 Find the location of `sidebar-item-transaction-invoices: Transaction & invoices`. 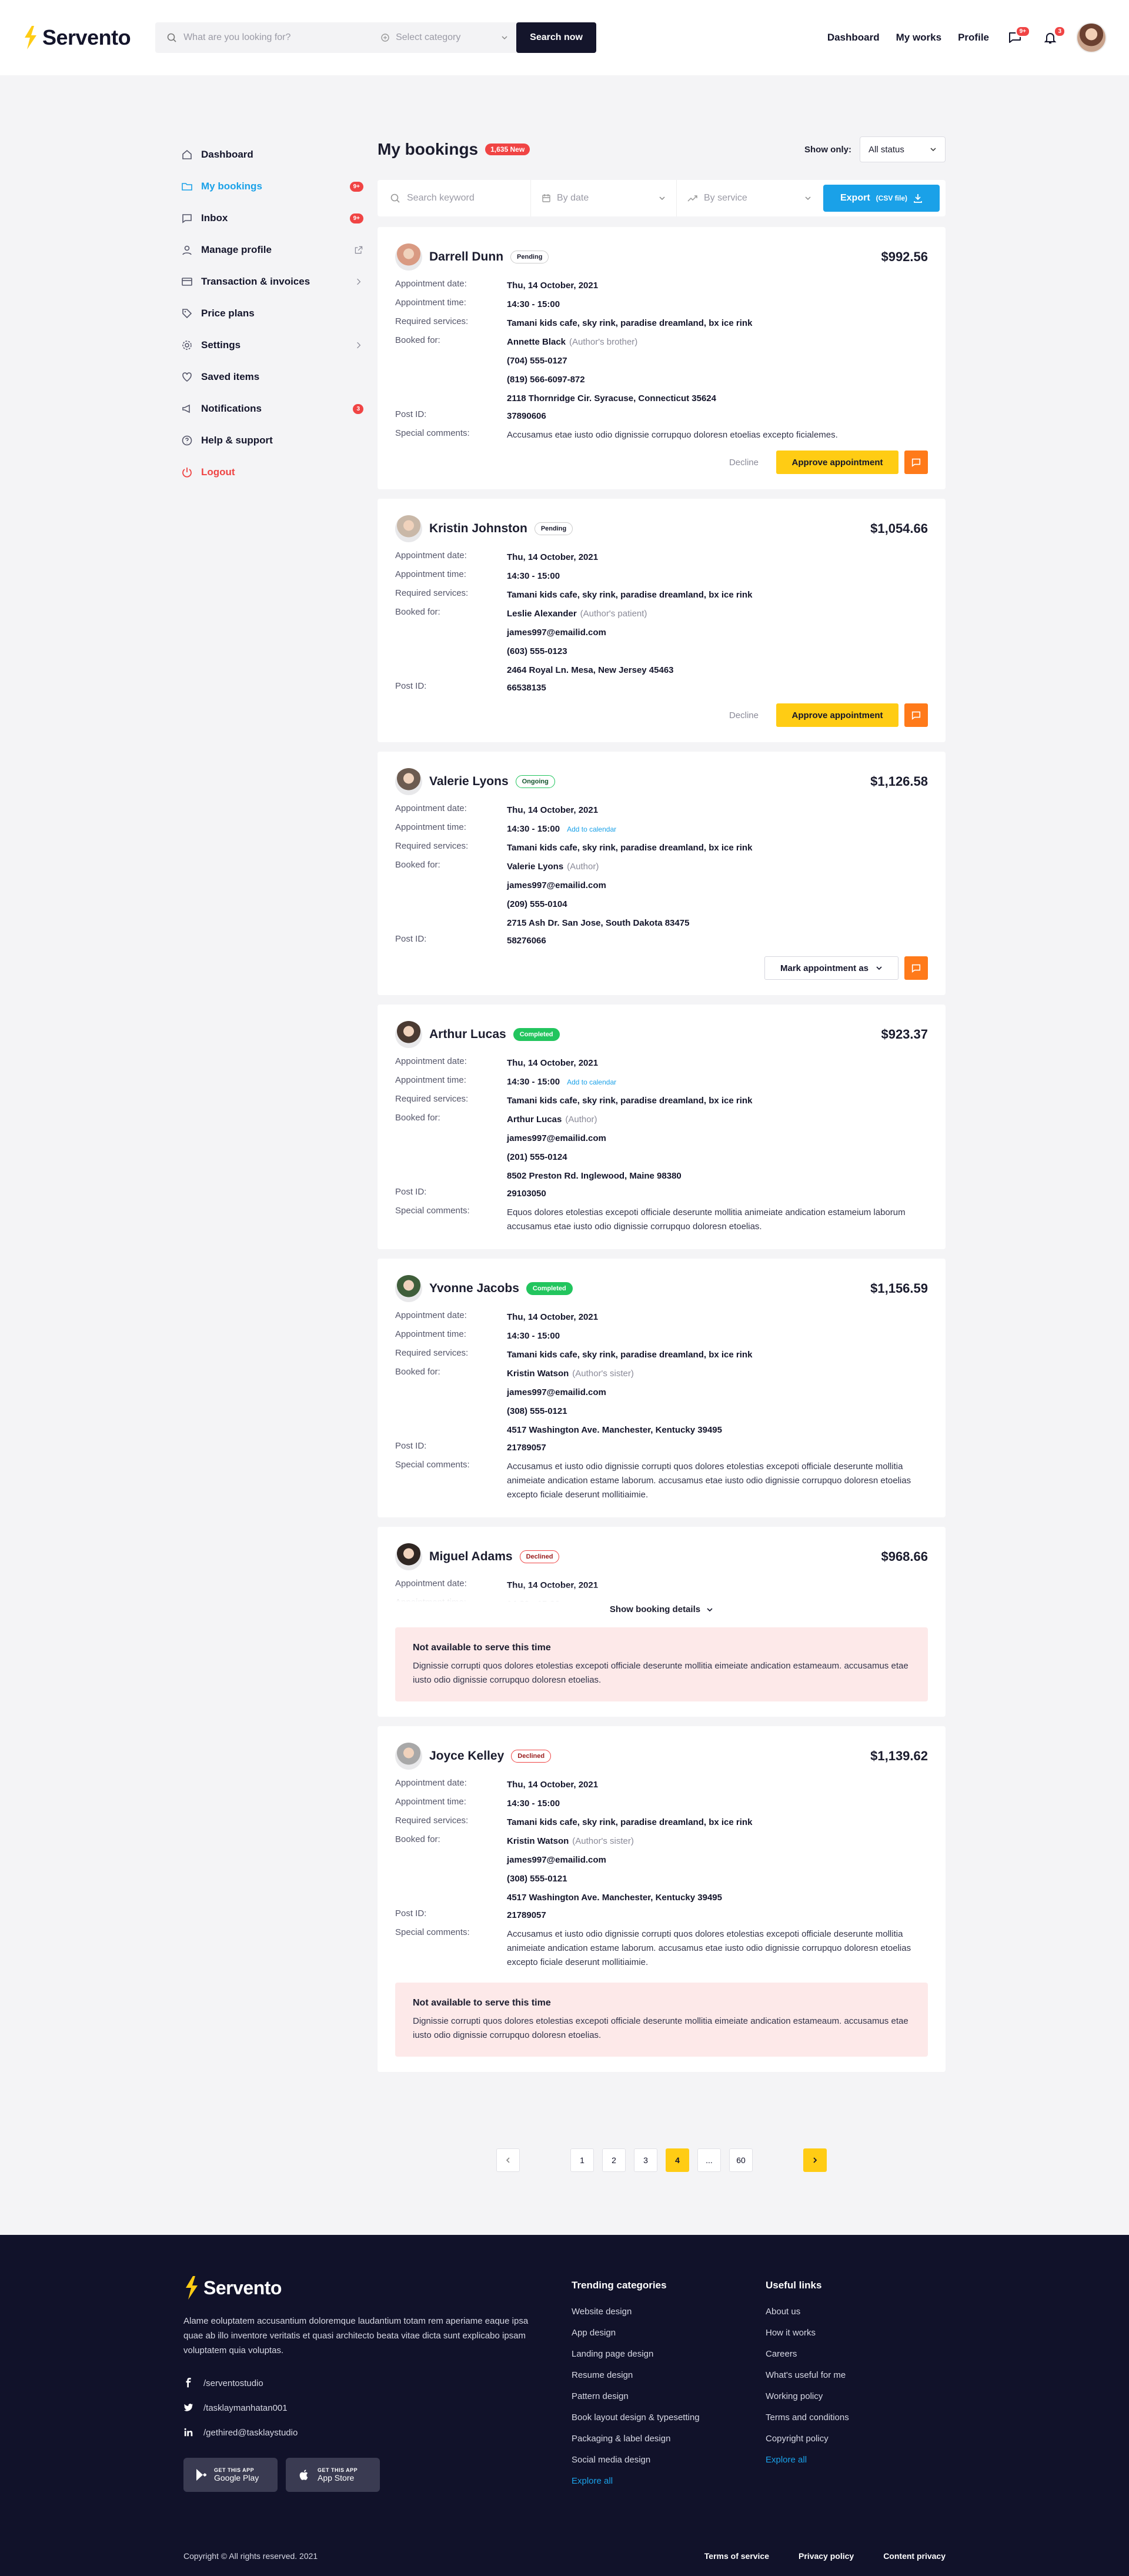

sidebar-item-transaction-invoices: Transaction & invoices is located at coordinates (272, 282).